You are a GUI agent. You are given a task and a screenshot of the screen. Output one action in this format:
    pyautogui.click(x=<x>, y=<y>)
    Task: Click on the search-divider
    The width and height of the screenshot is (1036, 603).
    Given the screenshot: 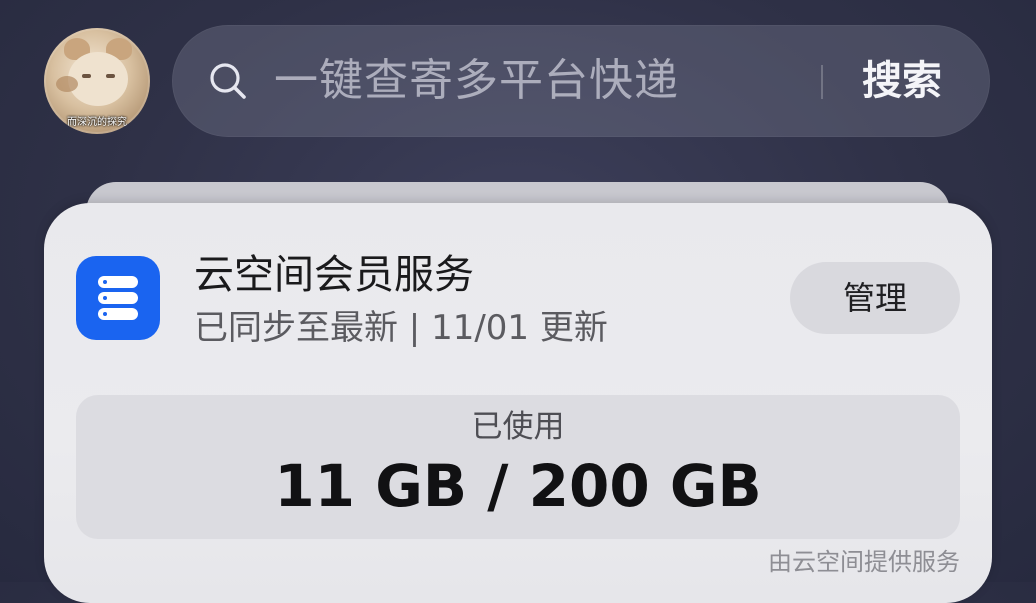 What is the action you would take?
    pyautogui.click(x=822, y=82)
    